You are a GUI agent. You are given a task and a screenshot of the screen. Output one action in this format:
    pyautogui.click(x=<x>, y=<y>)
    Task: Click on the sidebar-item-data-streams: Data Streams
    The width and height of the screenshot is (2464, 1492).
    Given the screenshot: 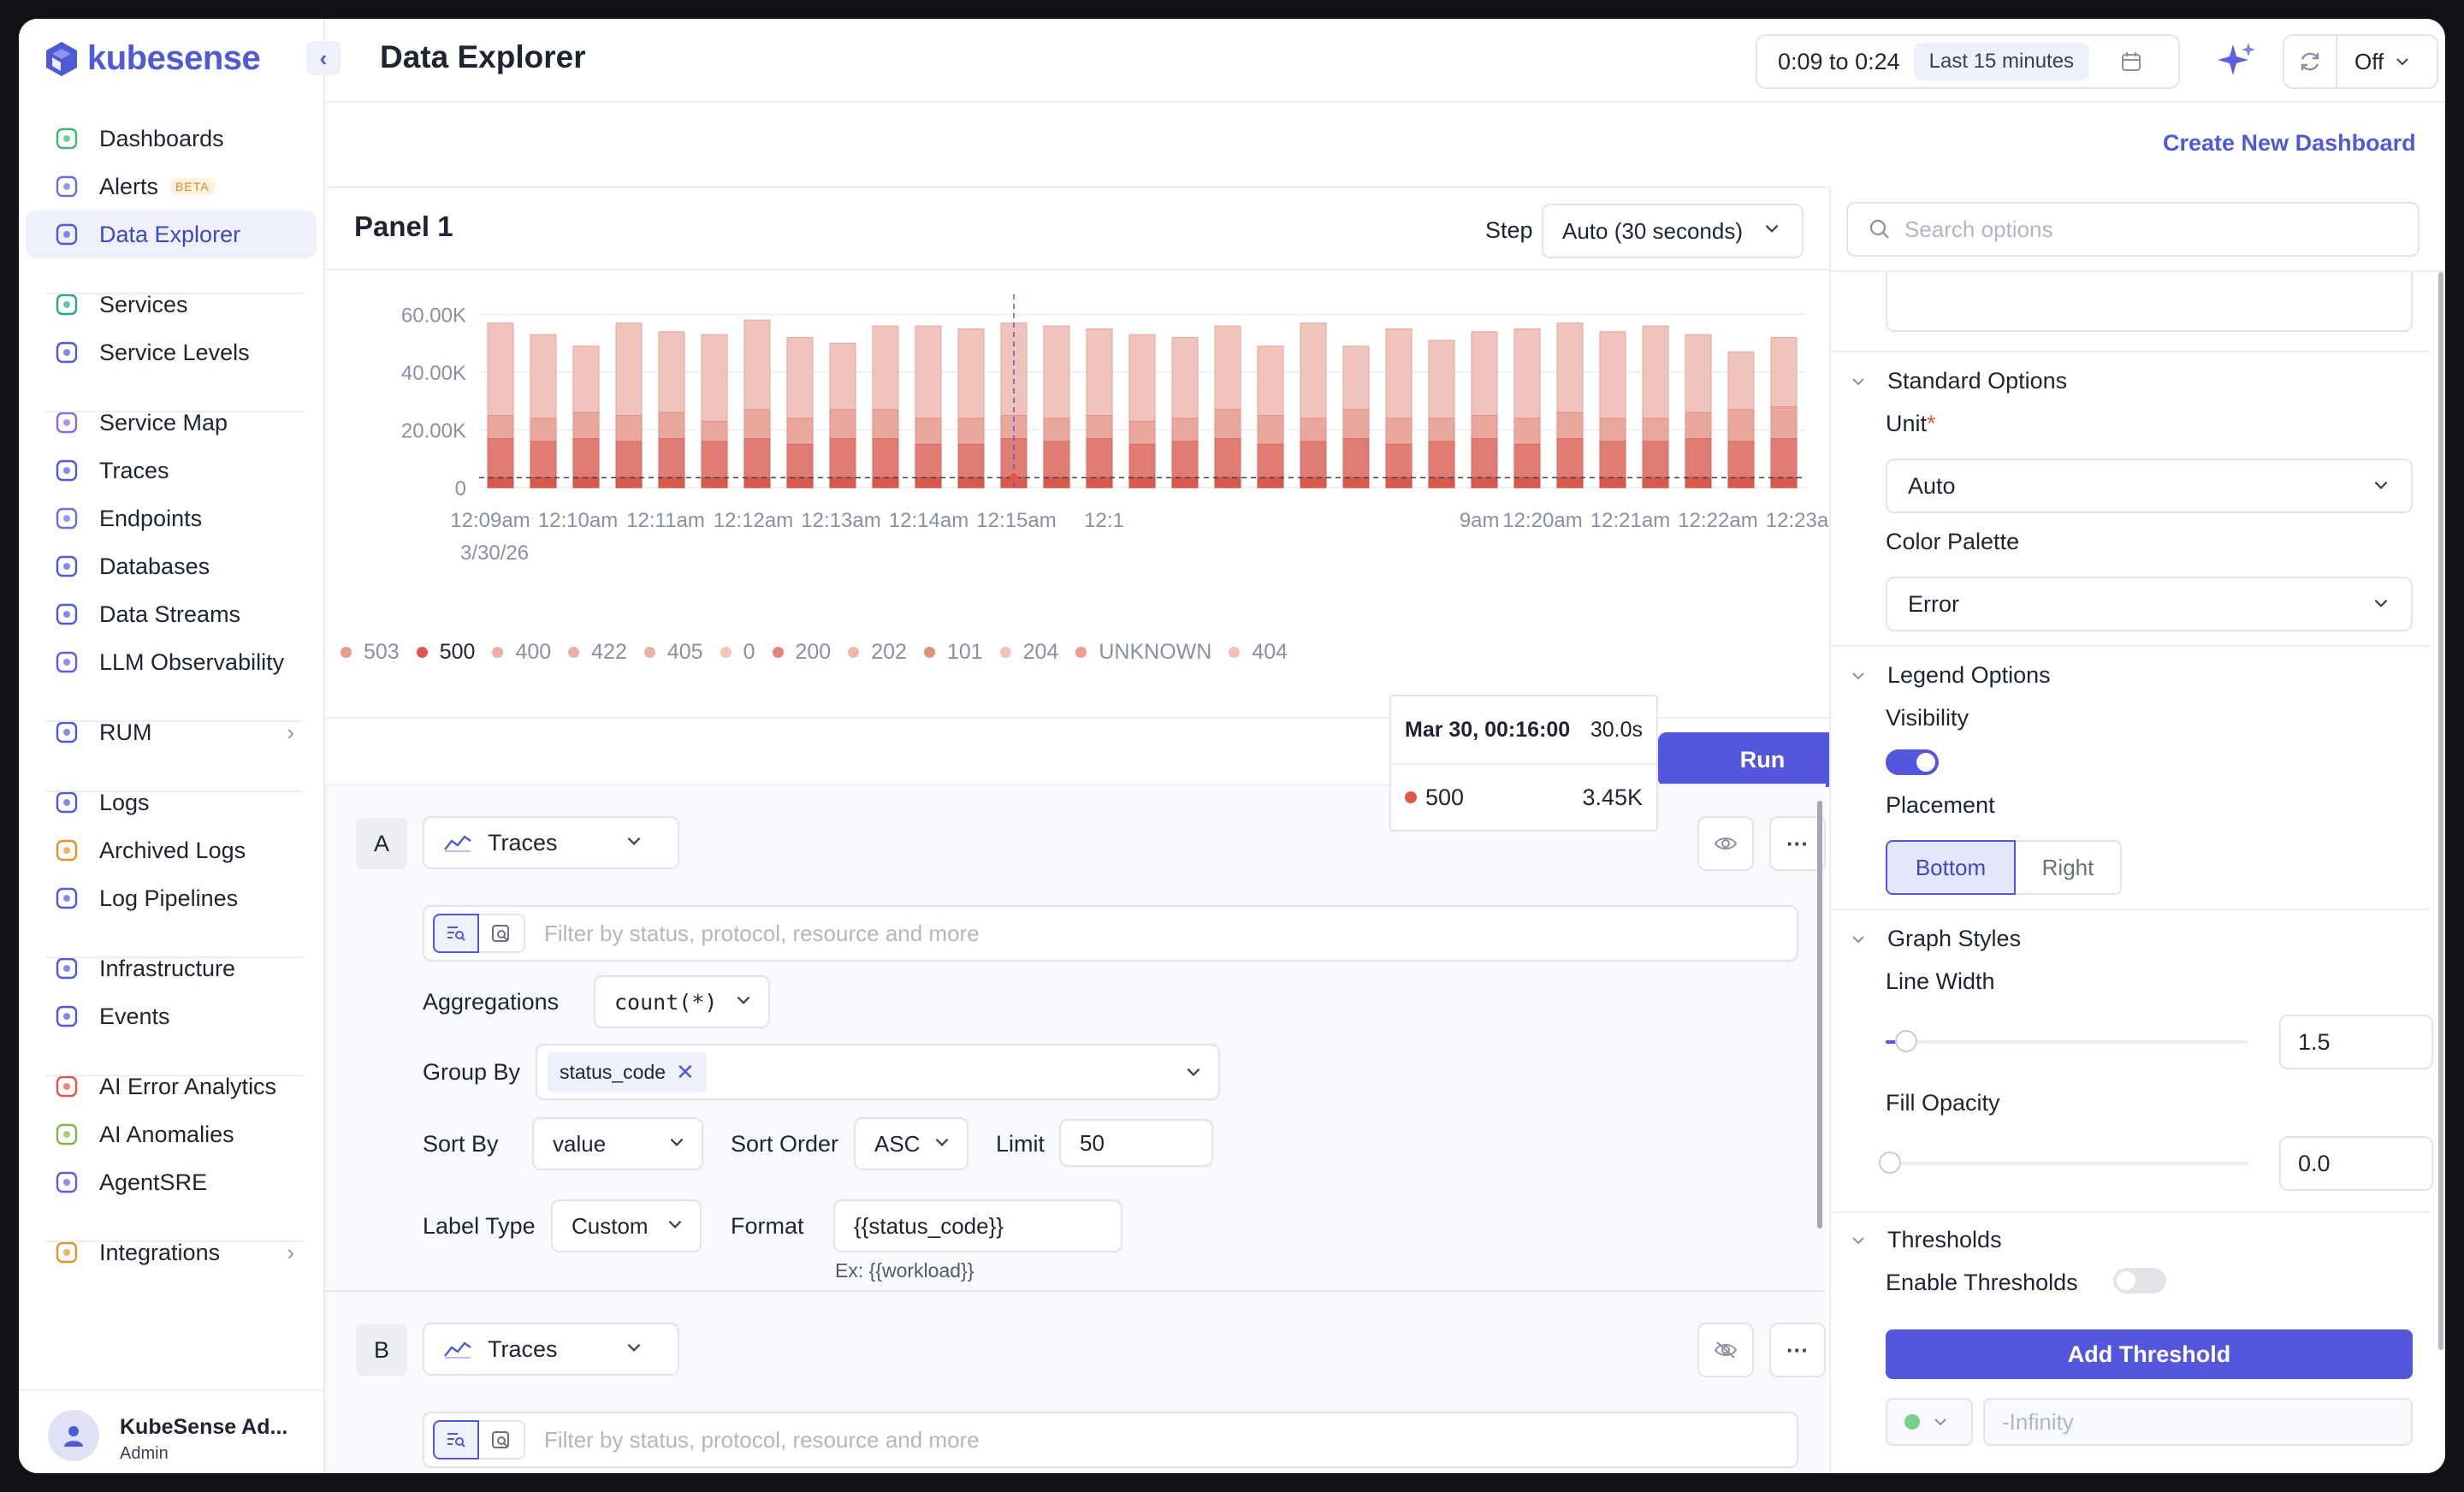 What is the action you would take?
    pyautogui.click(x=171, y=614)
    